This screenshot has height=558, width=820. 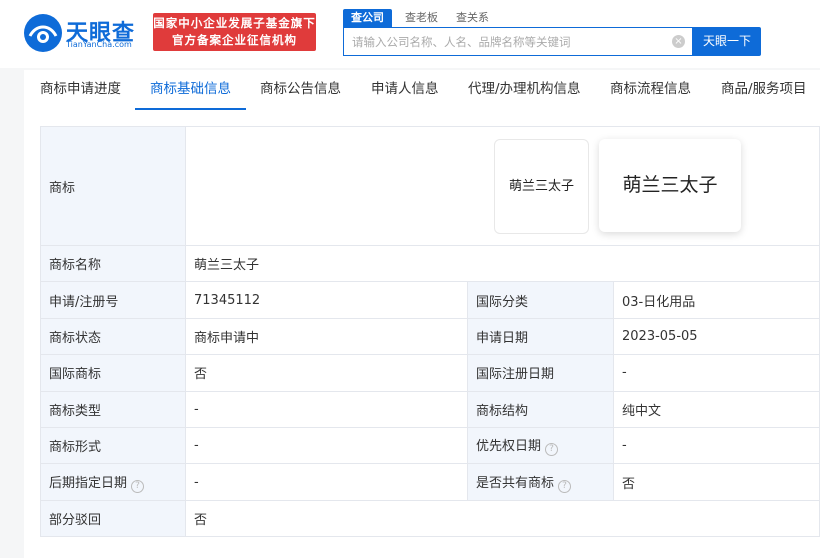 I want to click on field-label-with-help: 优先权日期?, so click(x=540, y=445).